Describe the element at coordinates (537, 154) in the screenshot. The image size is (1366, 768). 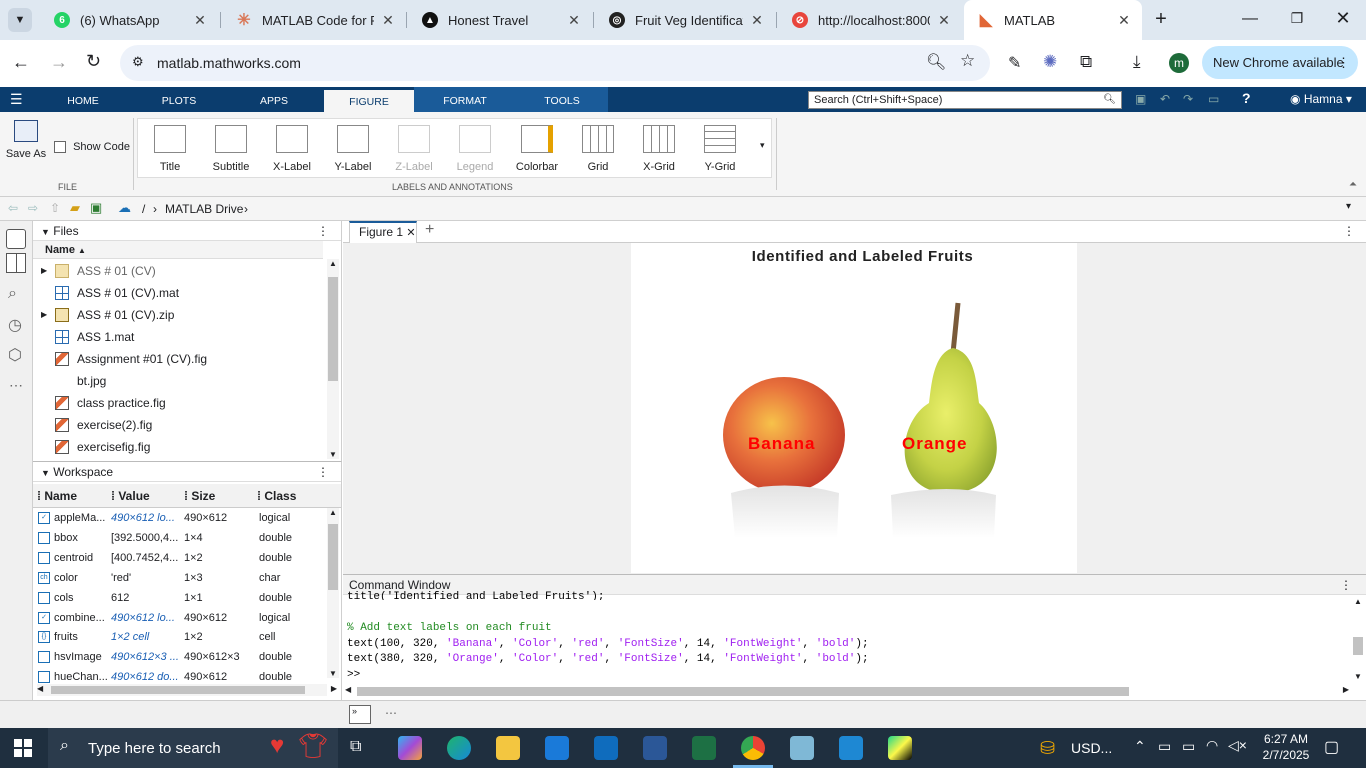
I see `colorbar-button: Colorbar` at that location.